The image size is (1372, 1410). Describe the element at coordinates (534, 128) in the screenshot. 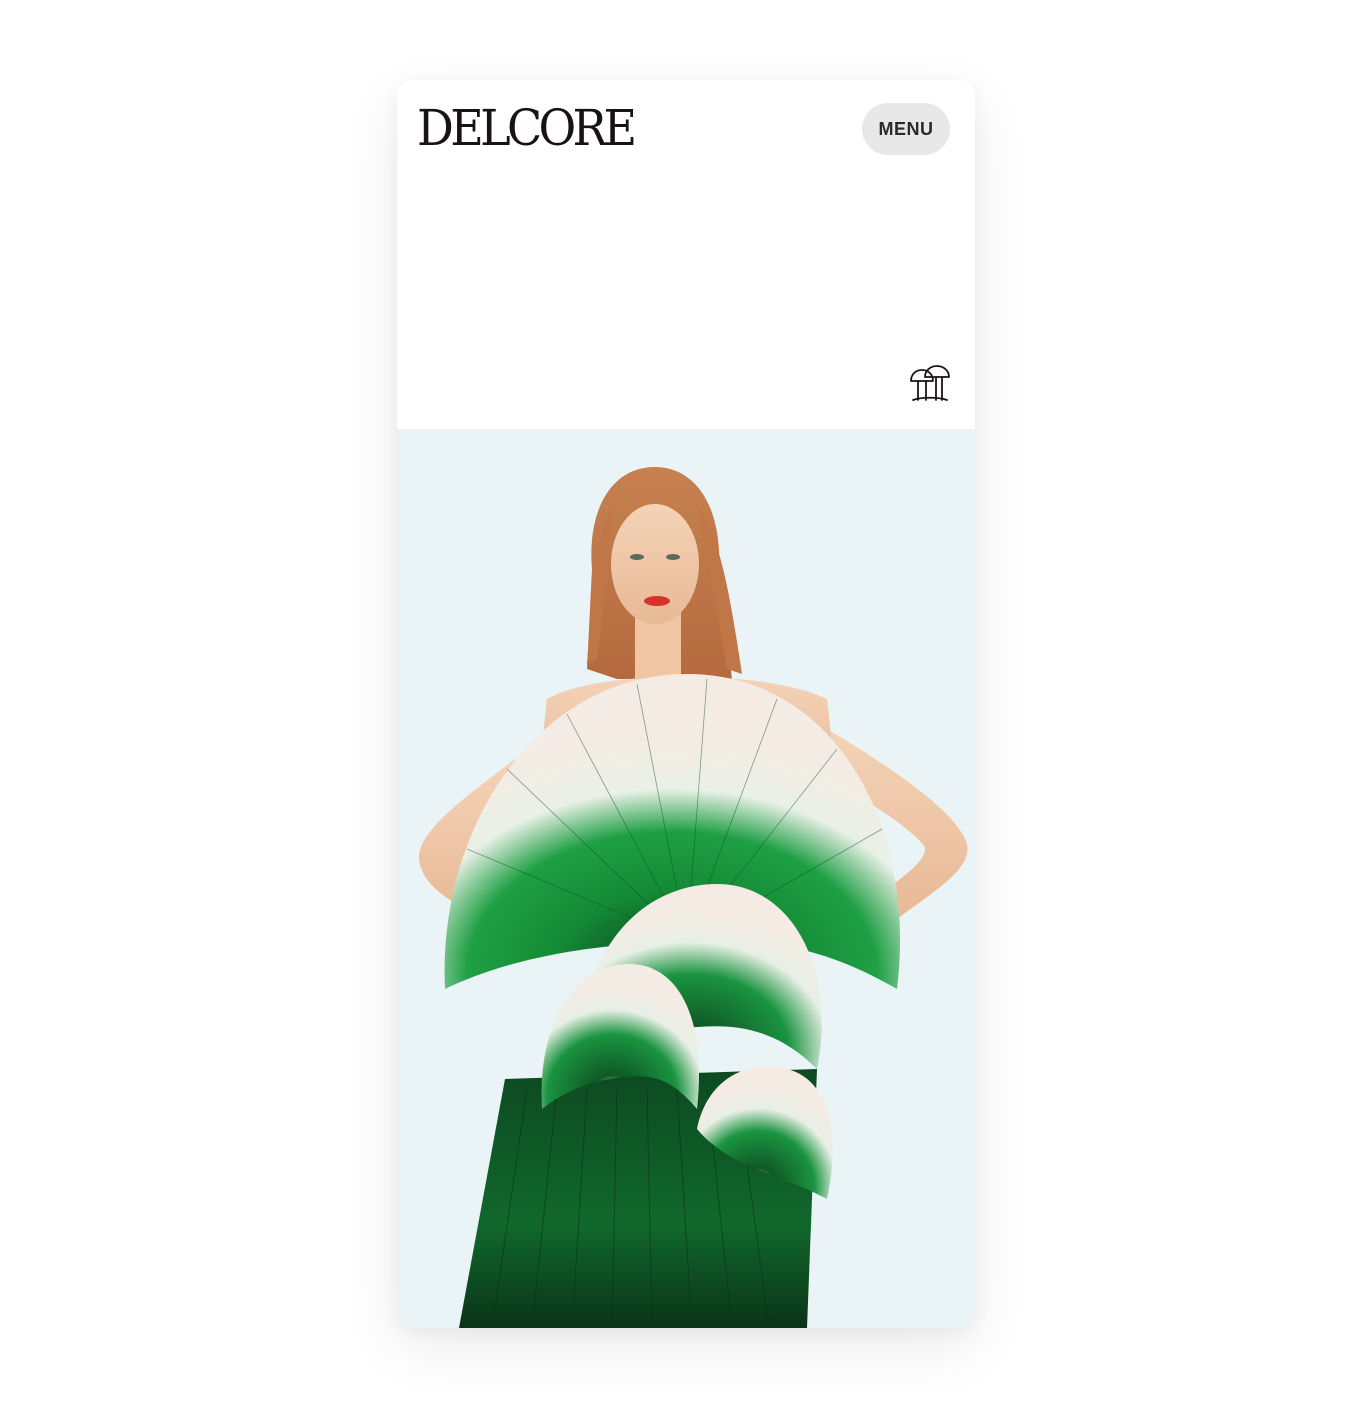

I see `brand-logo: DELCORE` at that location.